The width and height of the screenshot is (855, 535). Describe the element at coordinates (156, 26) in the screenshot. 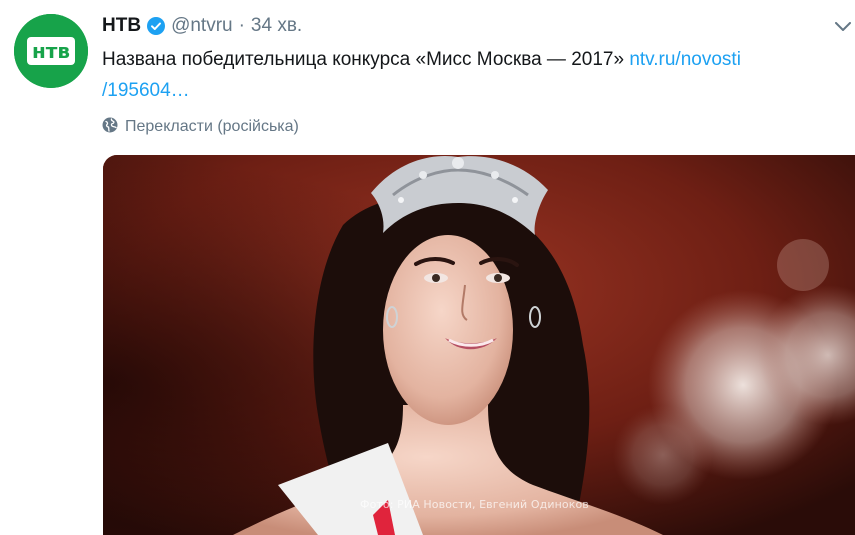

I see `verified-badge-icon` at that location.